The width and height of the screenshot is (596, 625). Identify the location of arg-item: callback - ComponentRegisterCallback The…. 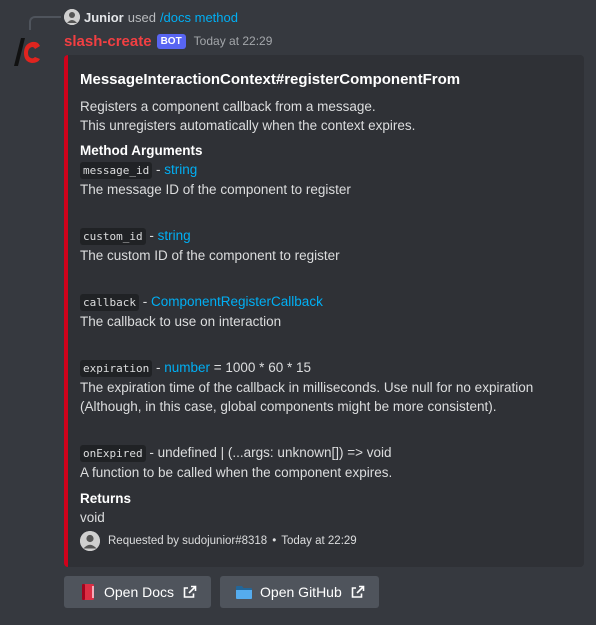
(326, 311).